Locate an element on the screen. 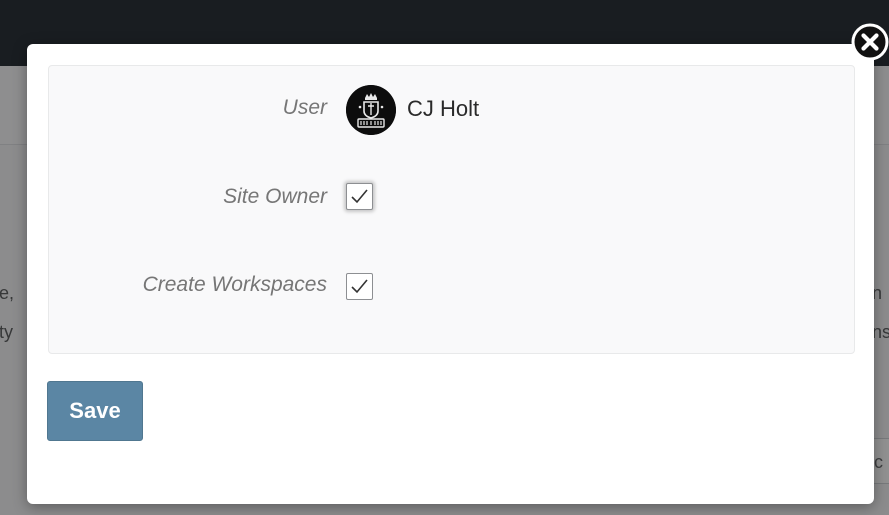 This screenshot has width=889, height=515. create-workspaces-checkbox is located at coordinates (359, 286).